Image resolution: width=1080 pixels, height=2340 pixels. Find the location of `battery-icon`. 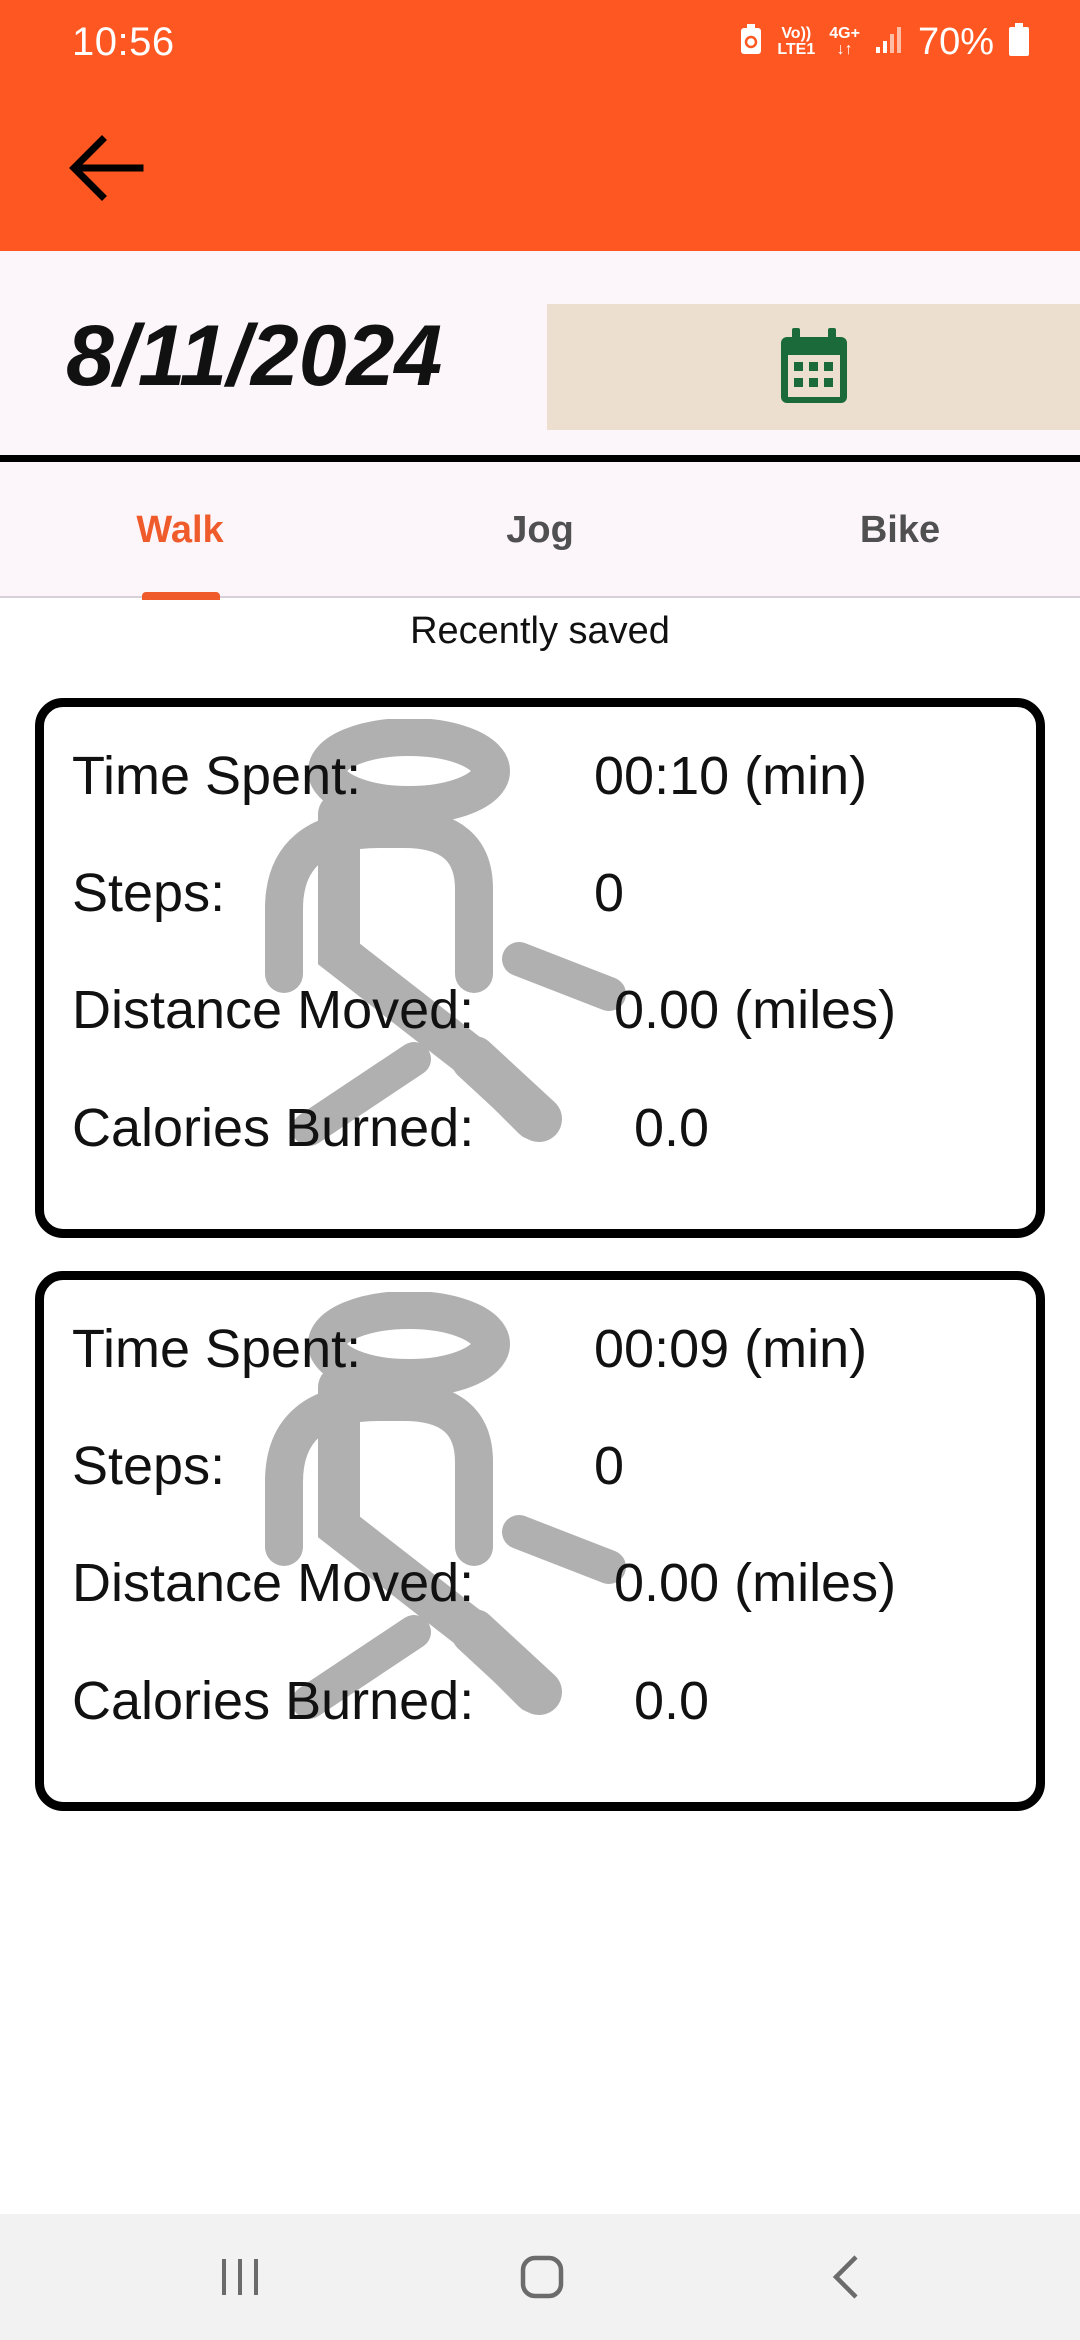

battery-icon is located at coordinates (1019, 42).